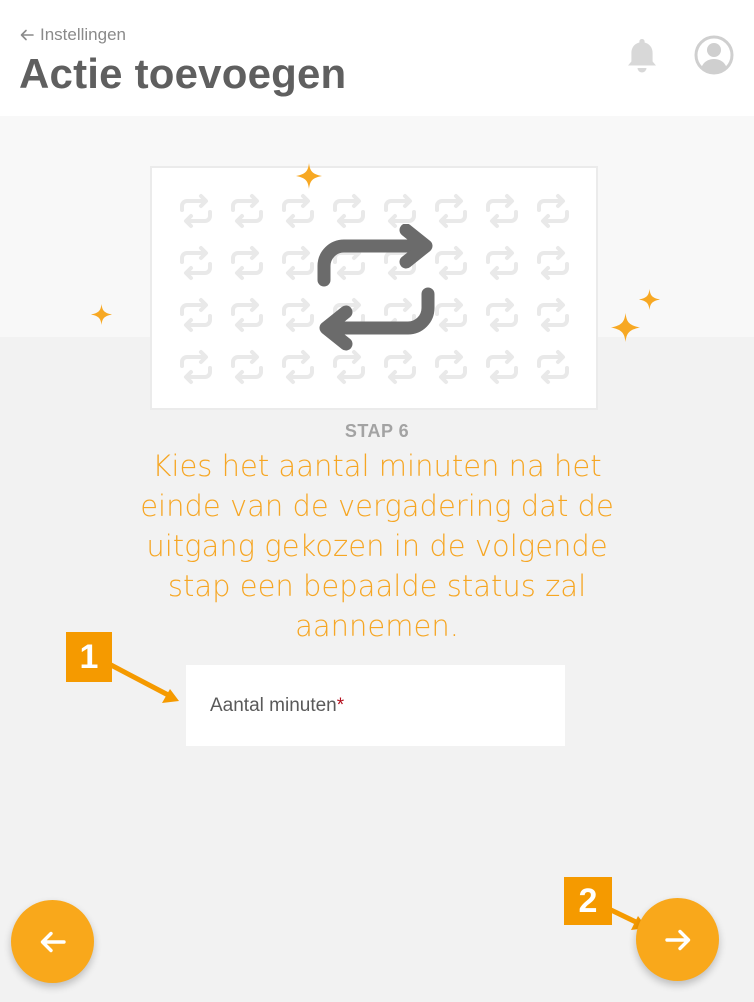  I want to click on next-step-button, so click(677, 939).